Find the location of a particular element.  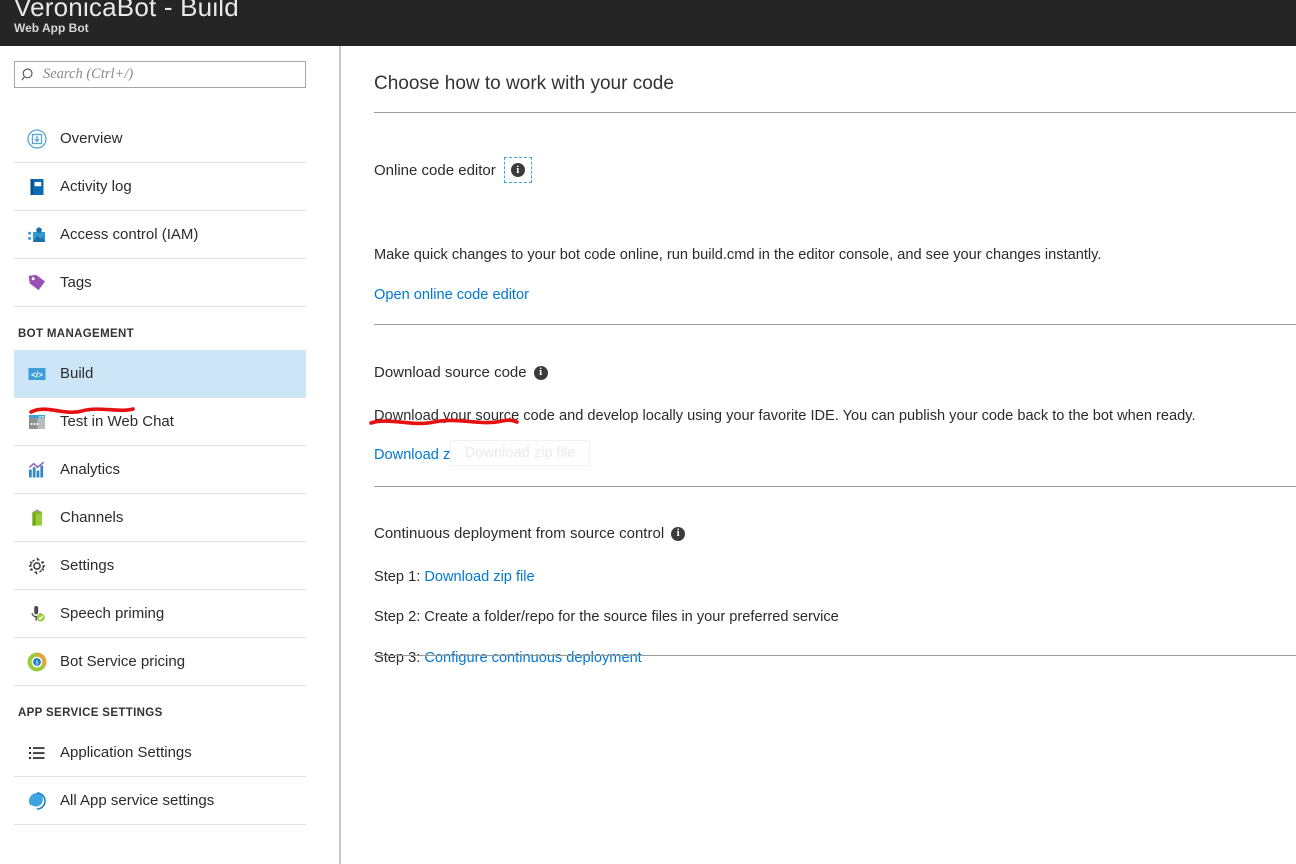

sidebar-item-label: Bot Service pricing is located at coordinates (123, 661).